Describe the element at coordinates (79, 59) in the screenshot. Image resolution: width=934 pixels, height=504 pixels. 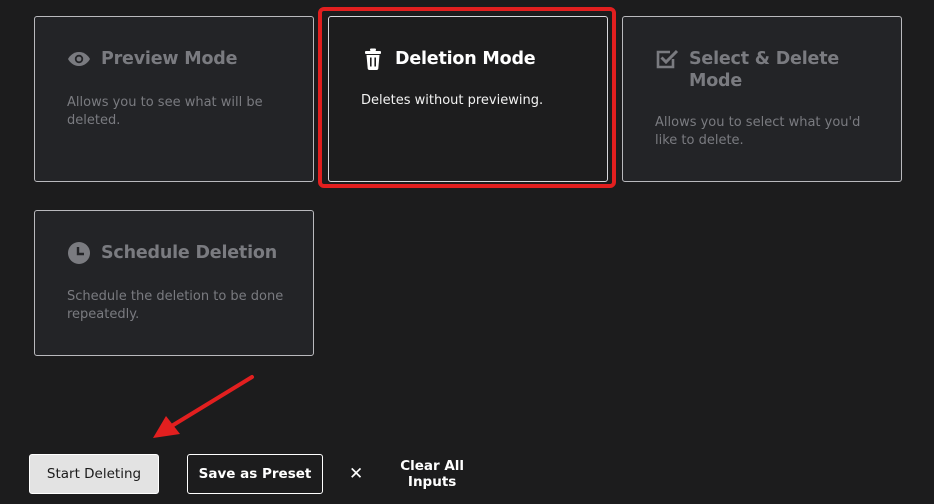
I see `eye-icon` at that location.